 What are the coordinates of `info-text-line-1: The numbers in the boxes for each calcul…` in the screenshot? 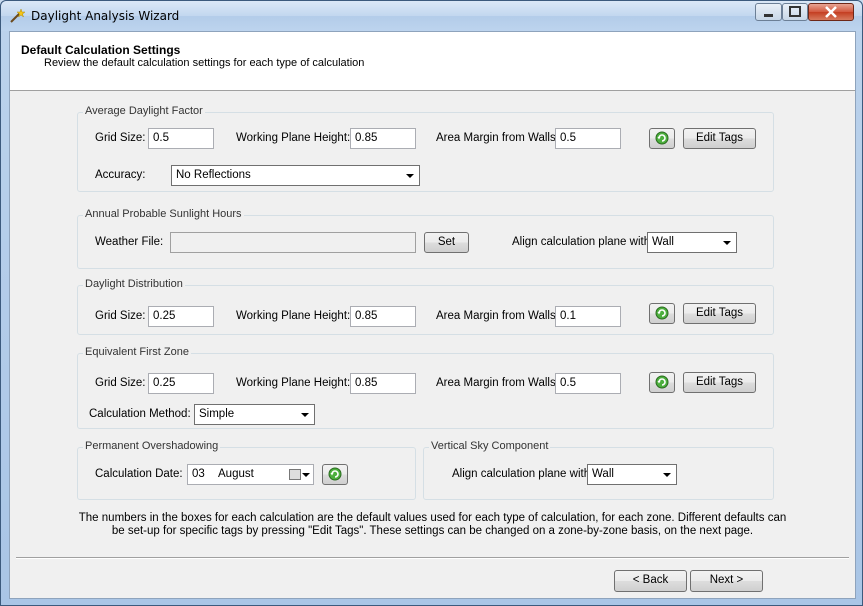 It's located at (432, 518).